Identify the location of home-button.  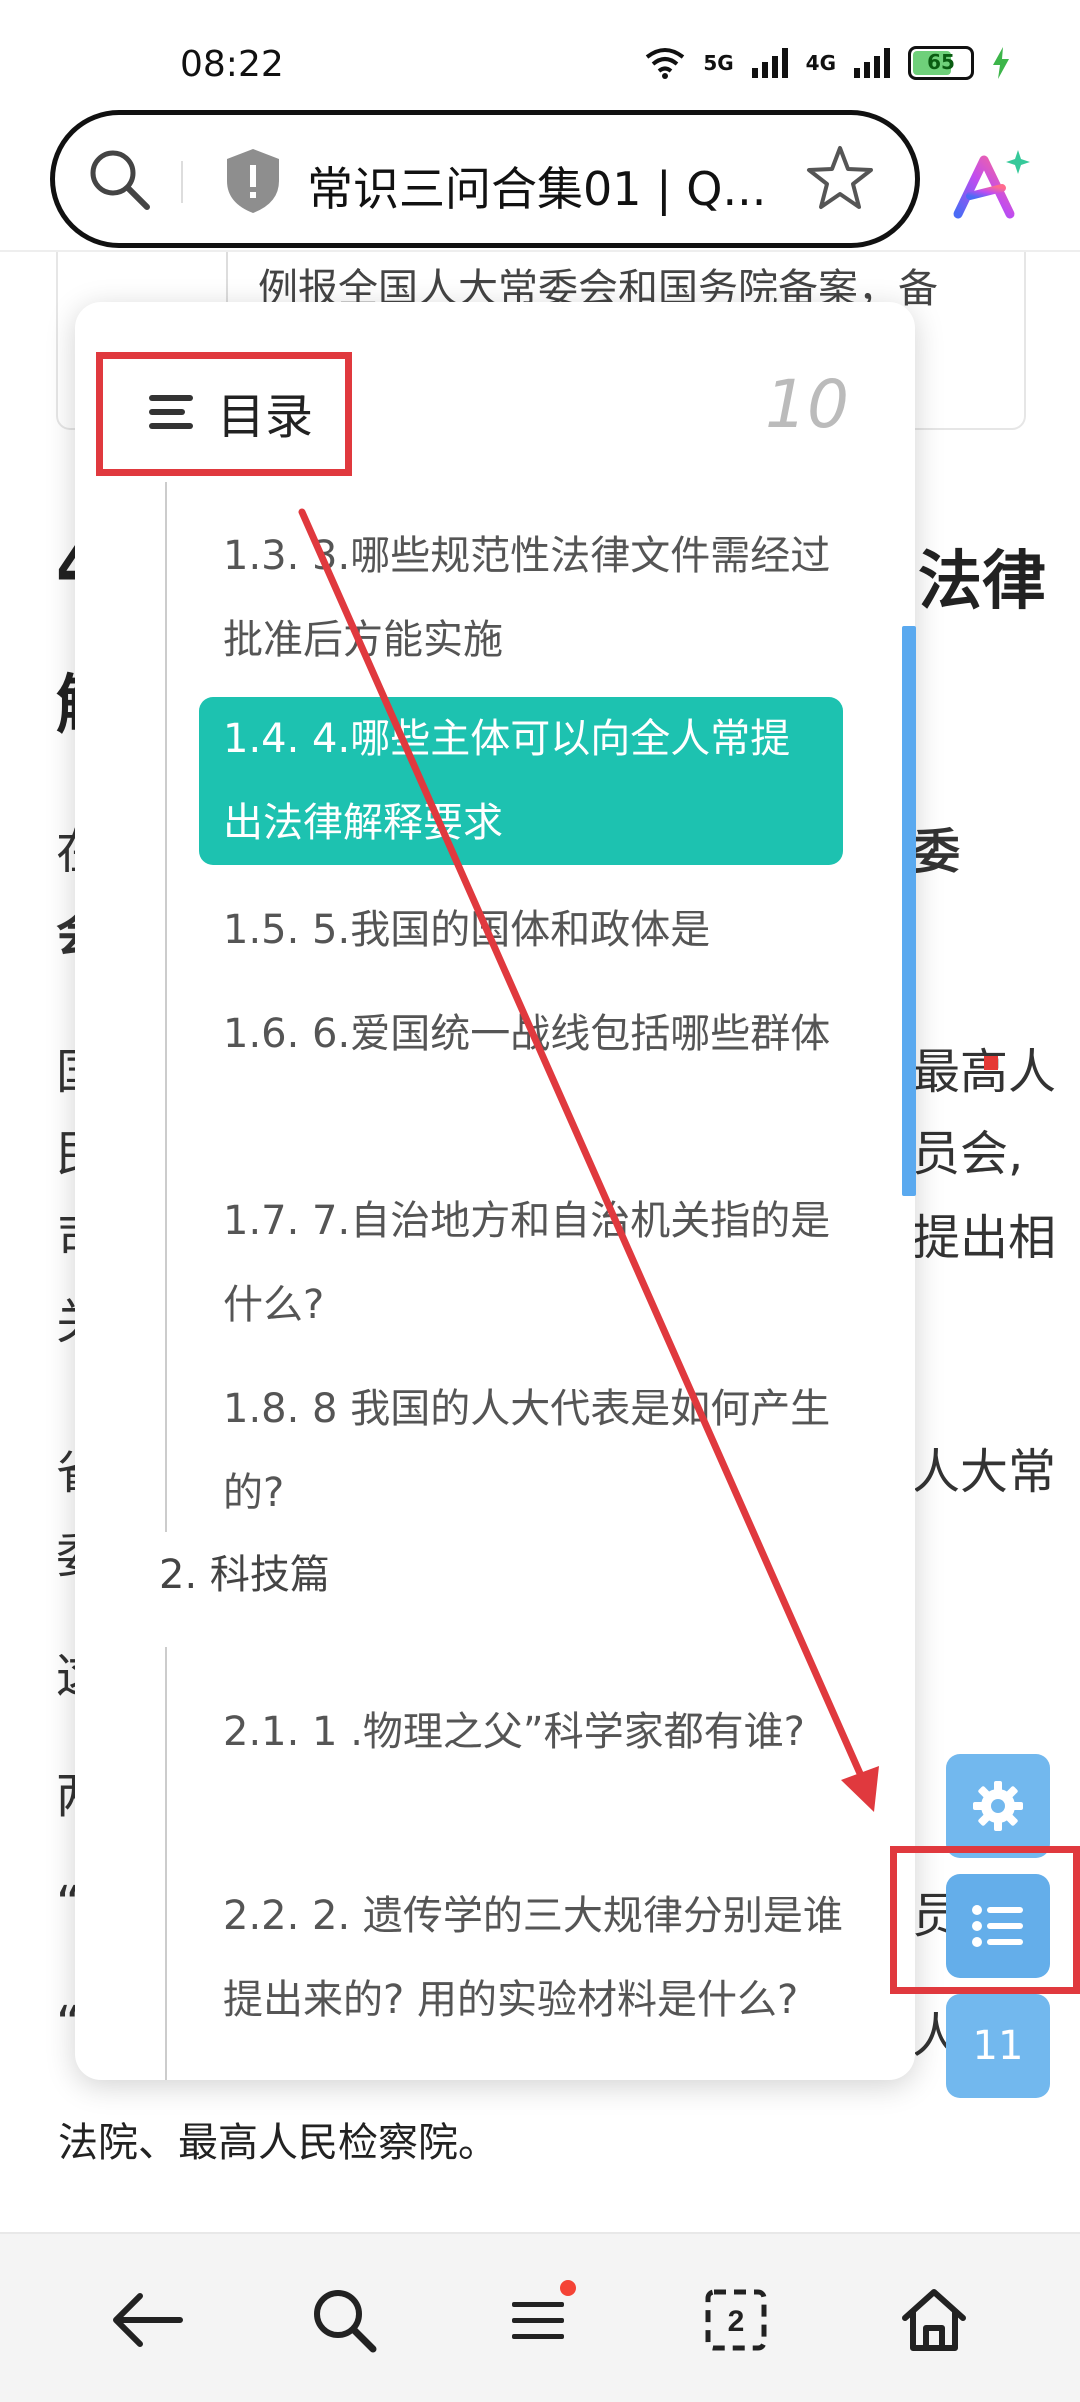
(934, 2320).